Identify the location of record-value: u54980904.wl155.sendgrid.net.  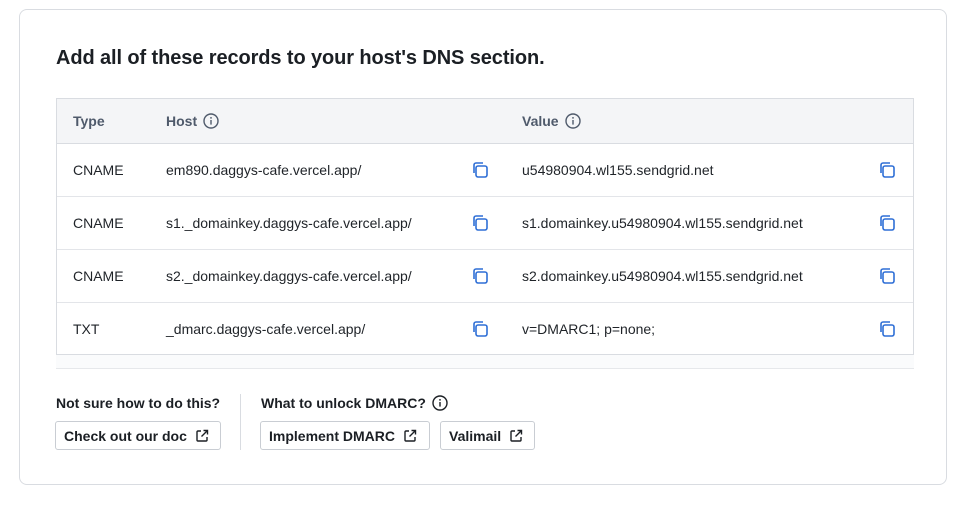
(618, 170).